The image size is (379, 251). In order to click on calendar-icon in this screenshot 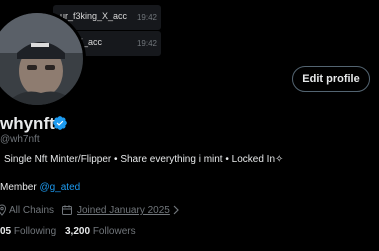, I will do `click(67, 210)`.